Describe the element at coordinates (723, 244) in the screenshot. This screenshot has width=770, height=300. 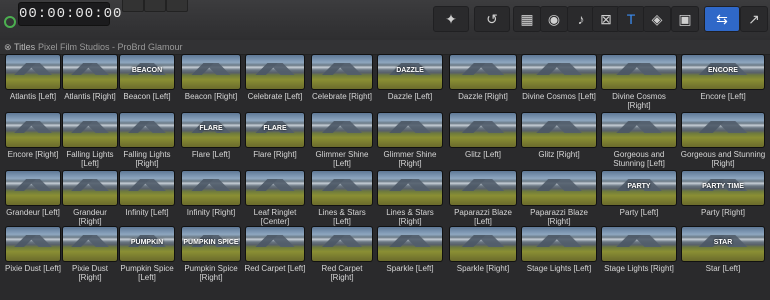
I see `title-thumbnail: STAR` at that location.